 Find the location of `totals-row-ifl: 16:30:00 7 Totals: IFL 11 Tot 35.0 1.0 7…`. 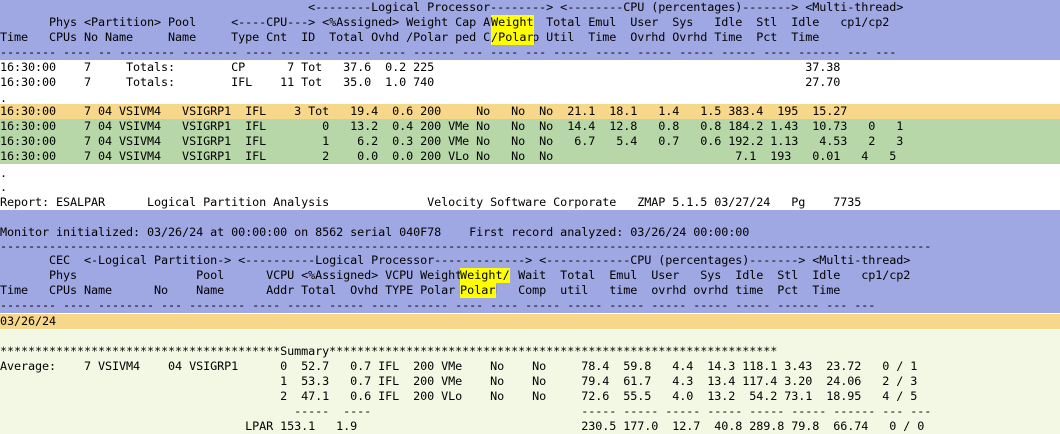

totals-row-ifl: 16:30:00 7 Totals: IFL 11 Tot 35.0 1.0 7… is located at coordinates (420, 82).